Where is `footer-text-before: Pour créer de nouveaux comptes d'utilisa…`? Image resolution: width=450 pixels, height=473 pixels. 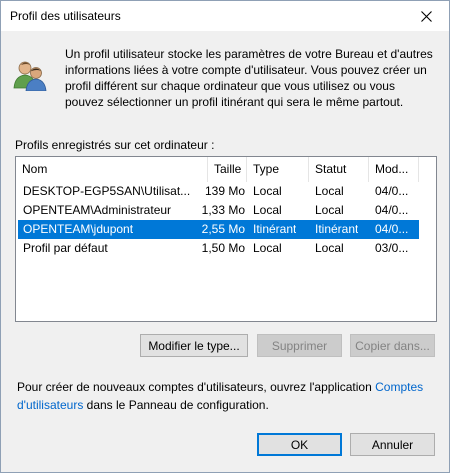 footer-text-before: Pour créer de nouveaux comptes d'utilisa… is located at coordinates (196, 387).